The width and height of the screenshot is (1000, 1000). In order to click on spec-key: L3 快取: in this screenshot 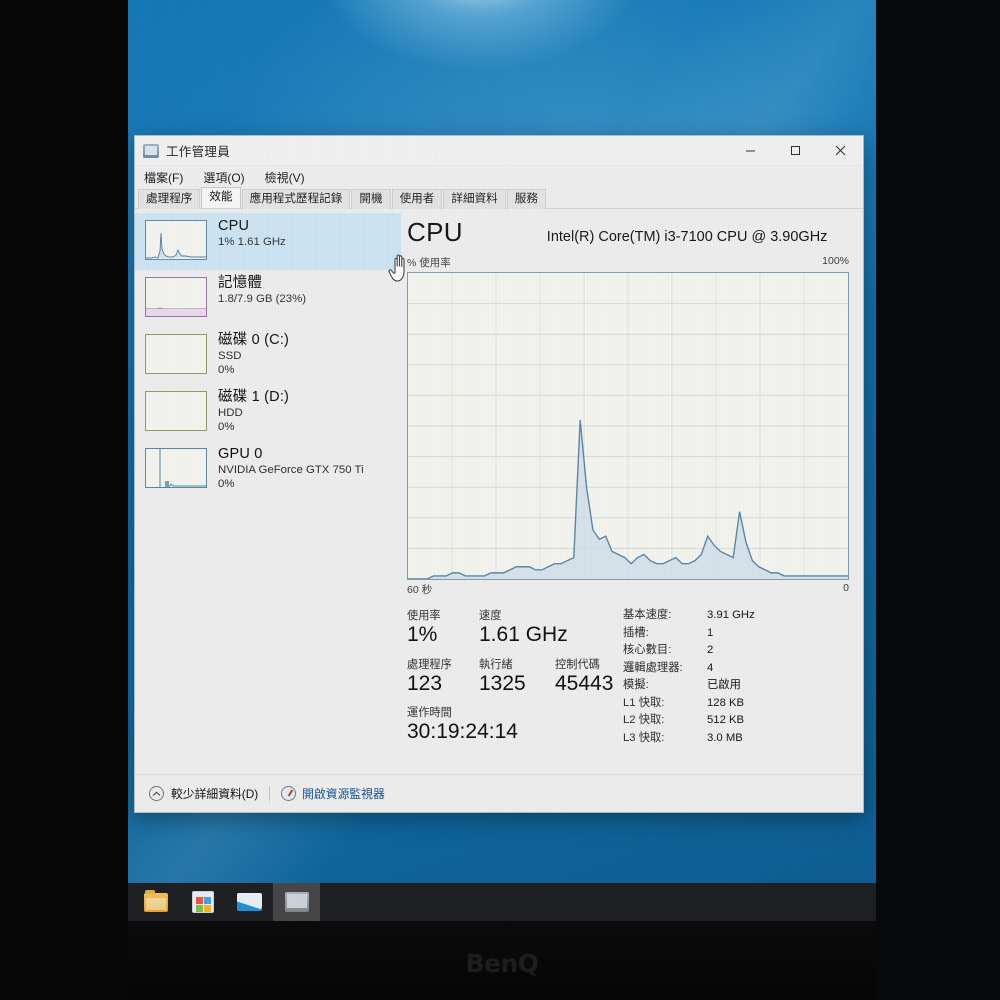, I will do `click(644, 737)`.